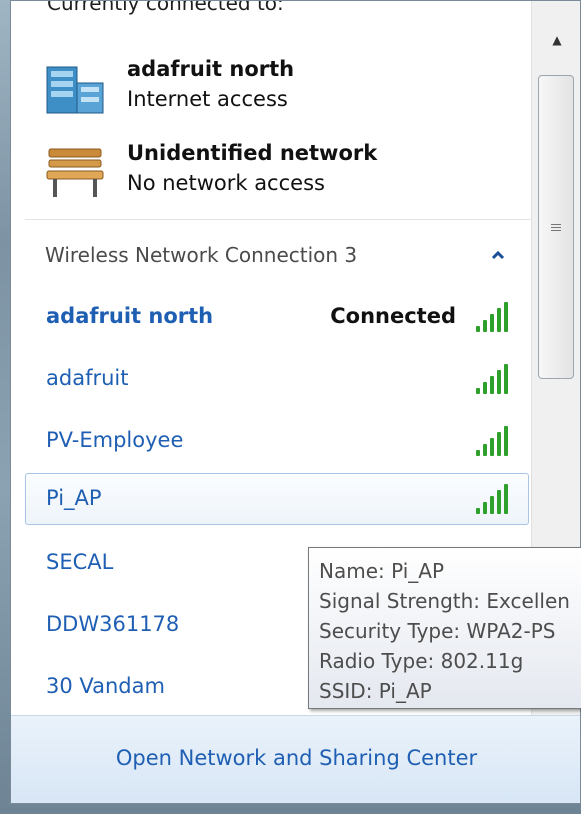  I want to click on wireless-group-title: Wireless Network Connection 3, so click(201, 255).